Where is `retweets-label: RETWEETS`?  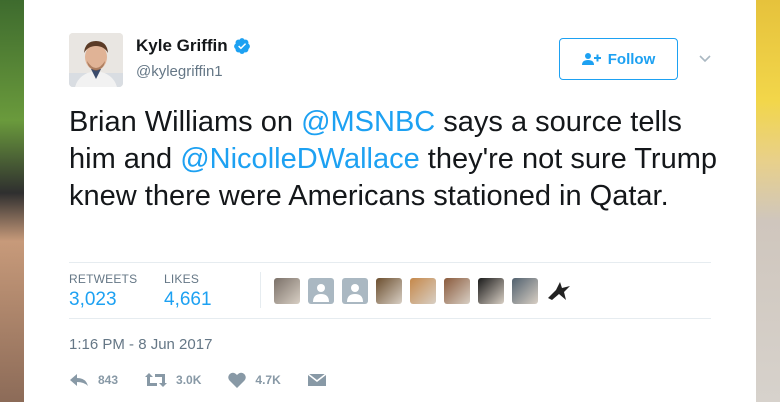
retweets-label: RETWEETS is located at coordinates (103, 279).